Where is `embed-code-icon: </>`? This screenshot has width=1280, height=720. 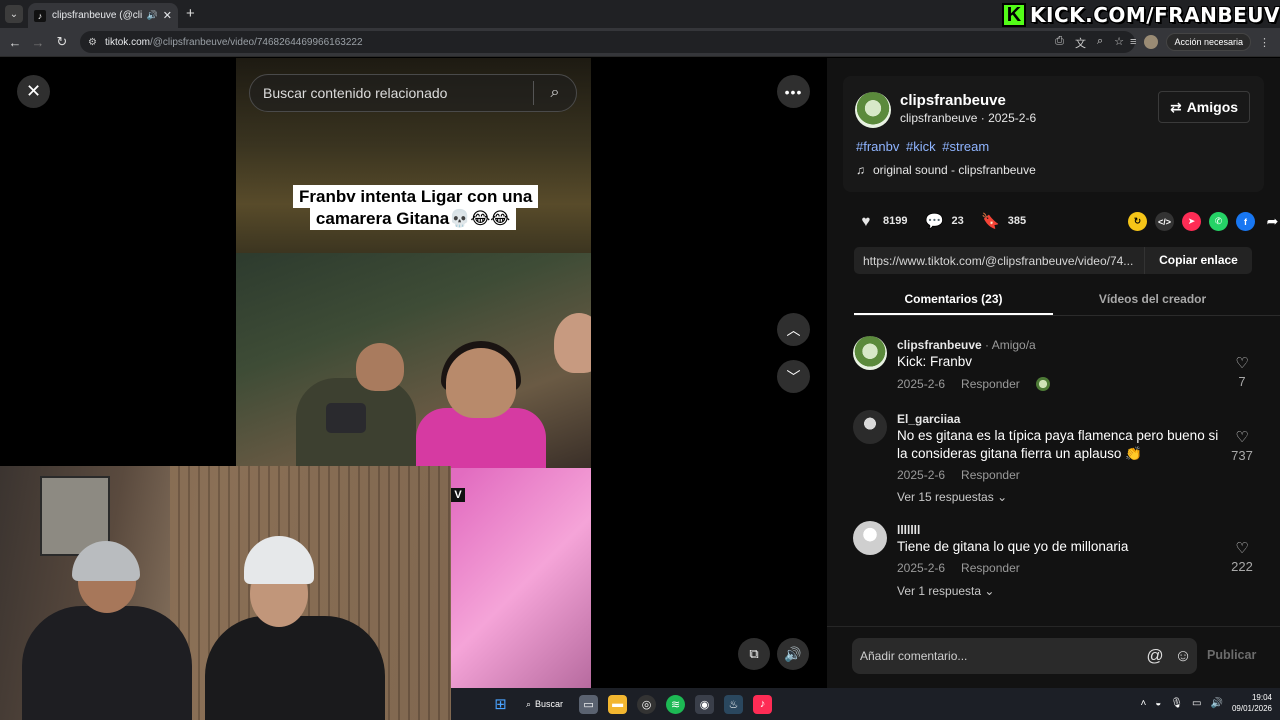 embed-code-icon: </> is located at coordinates (1164, 221).